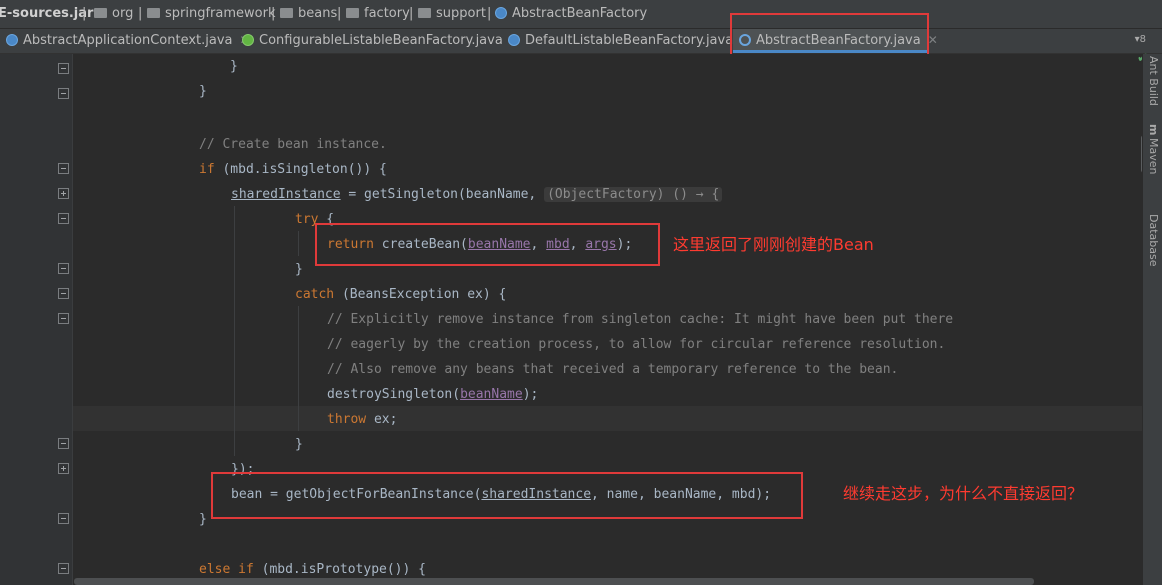 The height and width of the screenshot is (585, 1162). I want to click on maven-panel-tab: Maven, so click(1153, 156).